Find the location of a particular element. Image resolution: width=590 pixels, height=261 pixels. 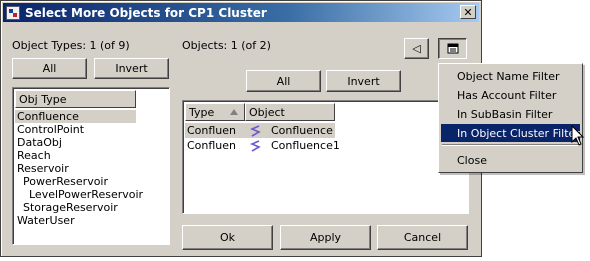

obj-type-item: Confluence is located at coordinates (75, 116).